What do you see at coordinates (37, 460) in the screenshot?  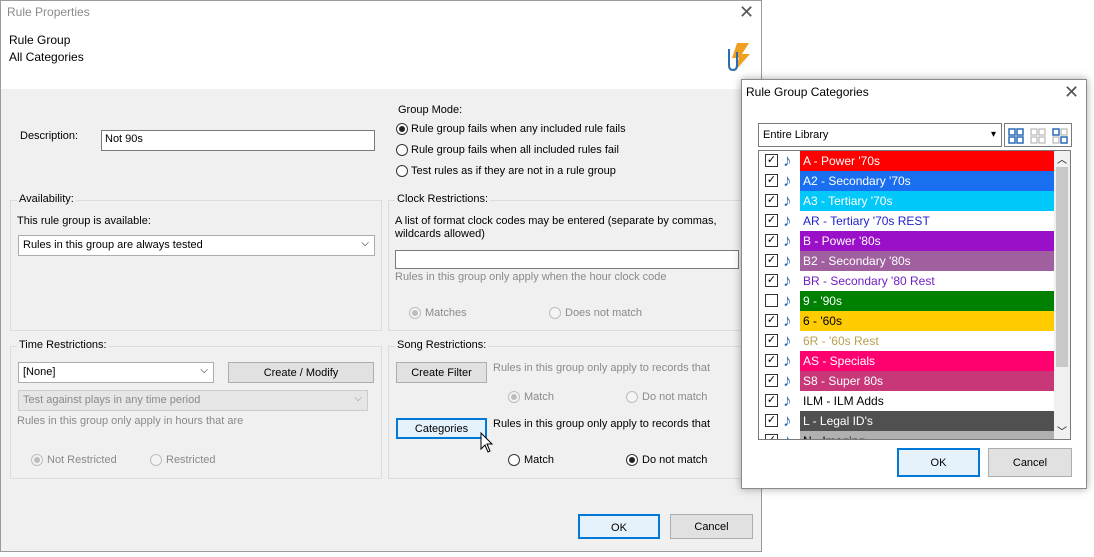 I see `not-restricted-radio` at bounding box center [37, 460].